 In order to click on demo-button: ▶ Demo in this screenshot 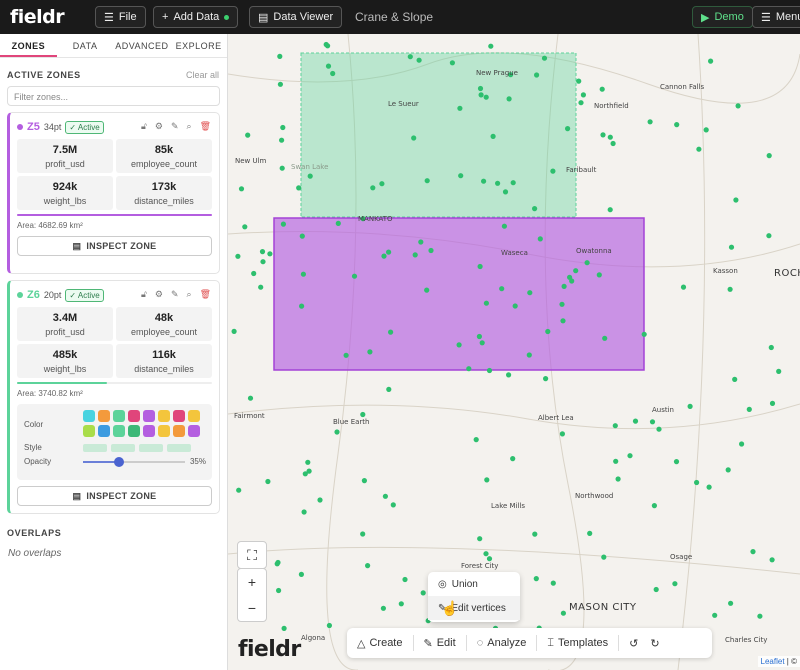, I will do `click(722, 17)`.